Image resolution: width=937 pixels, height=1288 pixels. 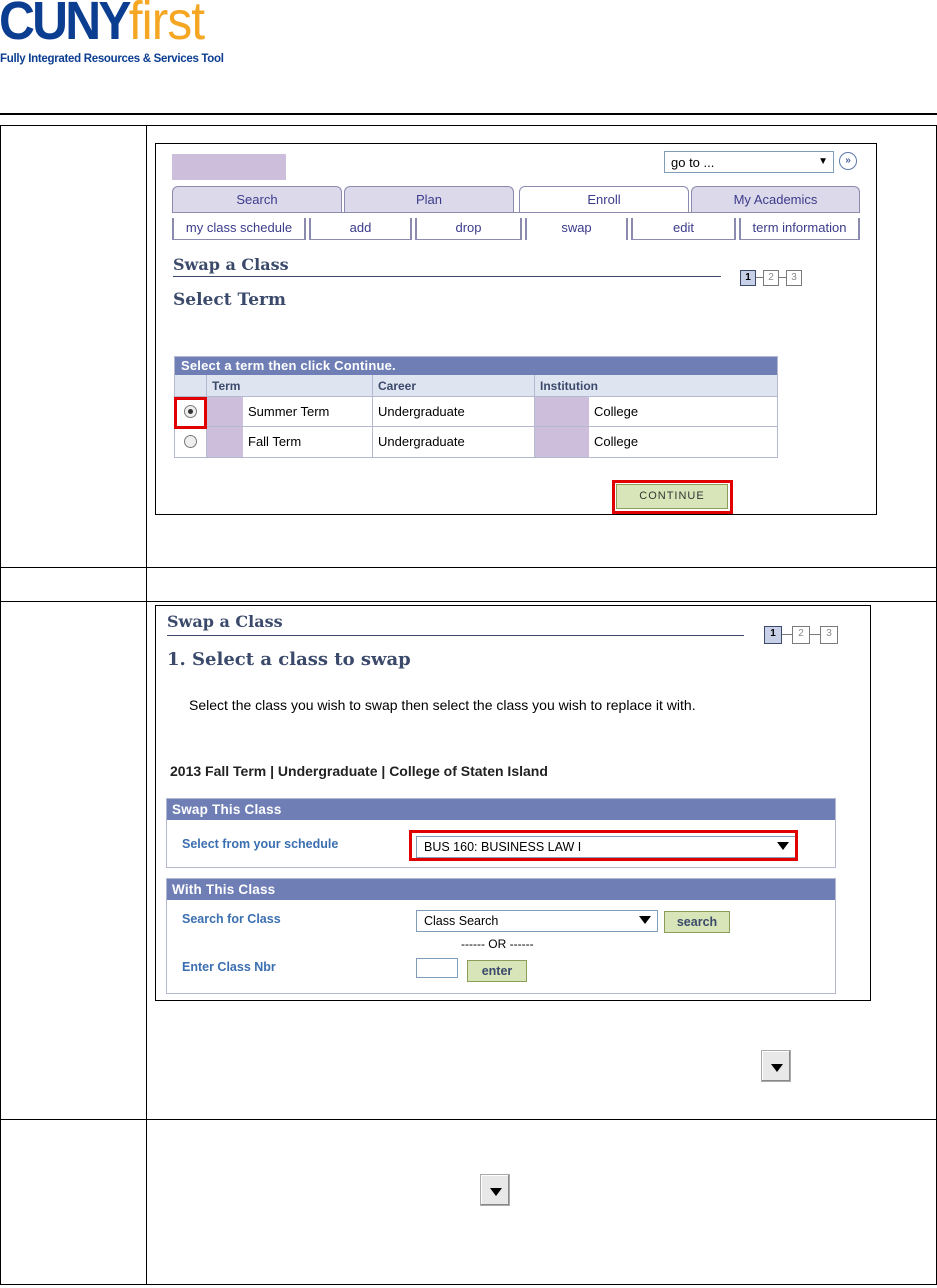 I want to click on term-name: Summer Term, so click(x=289, y=411).